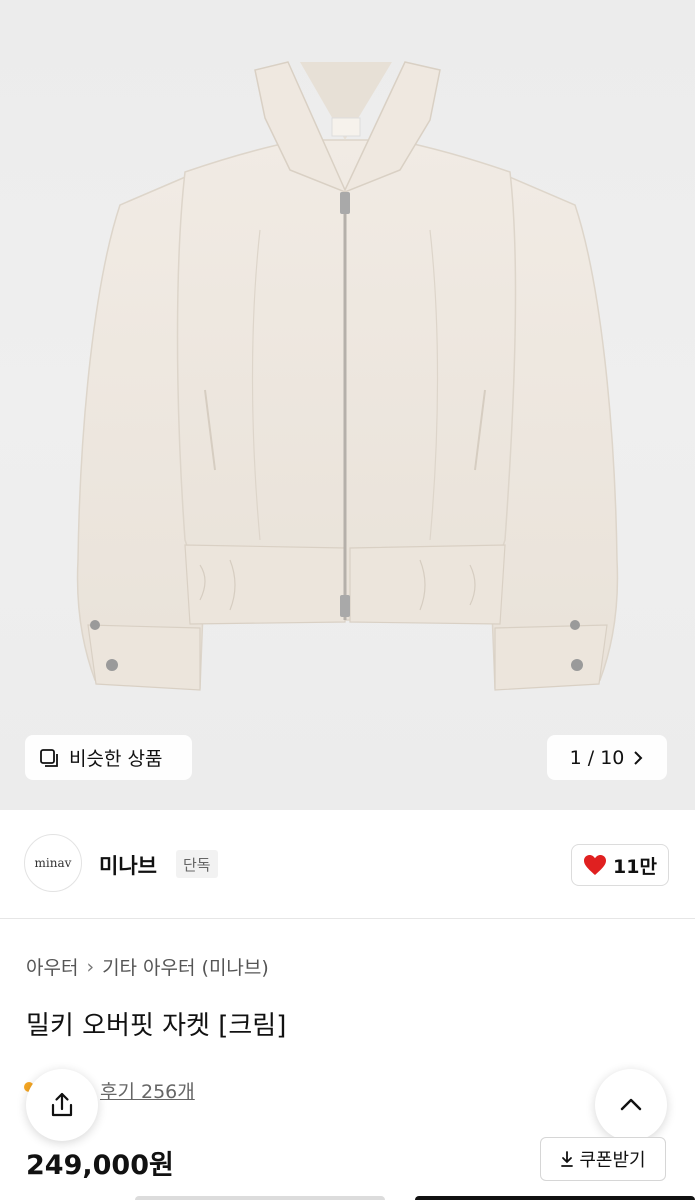 This screenshot has width=695, height=1200. What do you see at coordinates (595, 865) in the screenshot?
I see `heart-icon` at bounding box center [595, 865].